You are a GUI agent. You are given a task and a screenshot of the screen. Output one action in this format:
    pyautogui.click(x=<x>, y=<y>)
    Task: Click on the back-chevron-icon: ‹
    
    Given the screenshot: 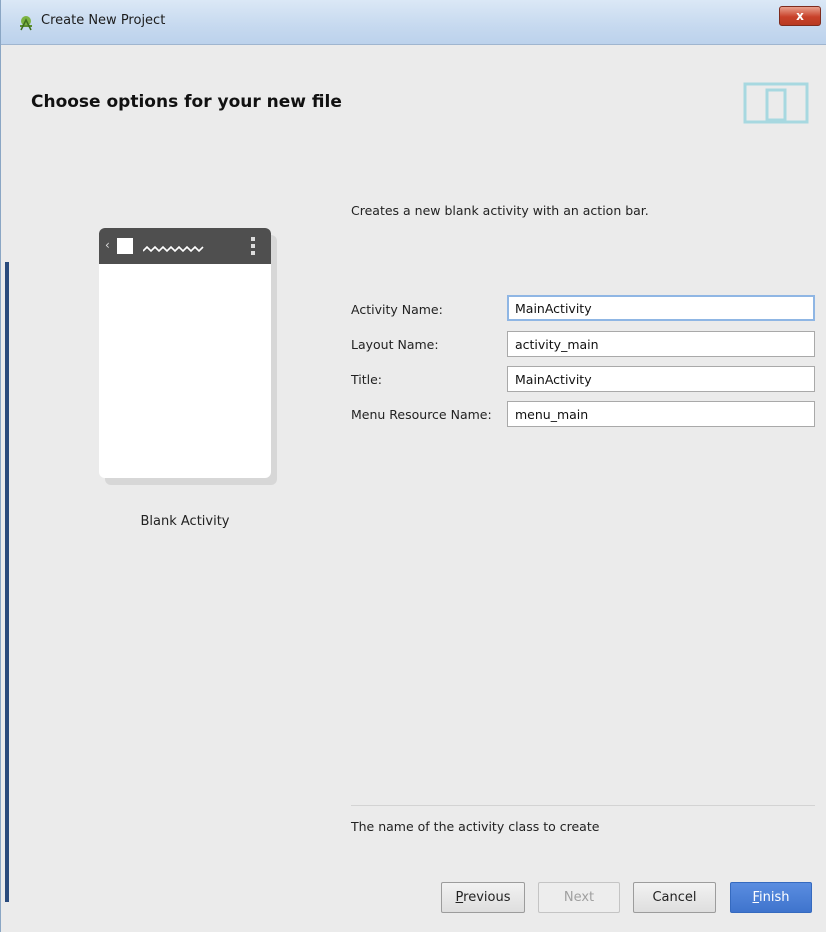 What is the action you would take?
    pyautogui.click(x=107, y=245)
    